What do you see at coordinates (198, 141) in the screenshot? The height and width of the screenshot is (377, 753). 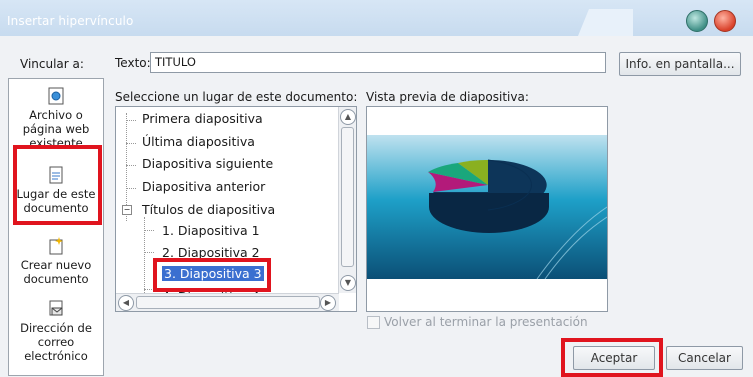 I see `list-item: Última diapositiva` at bounding box center [198, 141].